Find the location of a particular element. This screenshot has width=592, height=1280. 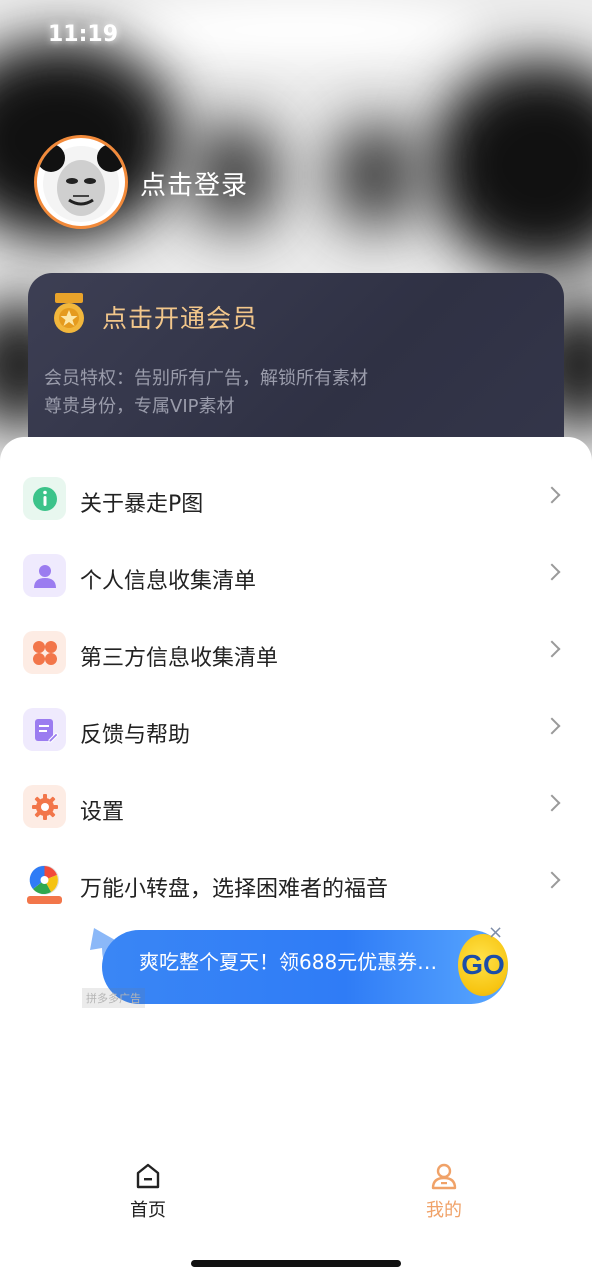

document-edit-icon is located at coordinates (44, 729).